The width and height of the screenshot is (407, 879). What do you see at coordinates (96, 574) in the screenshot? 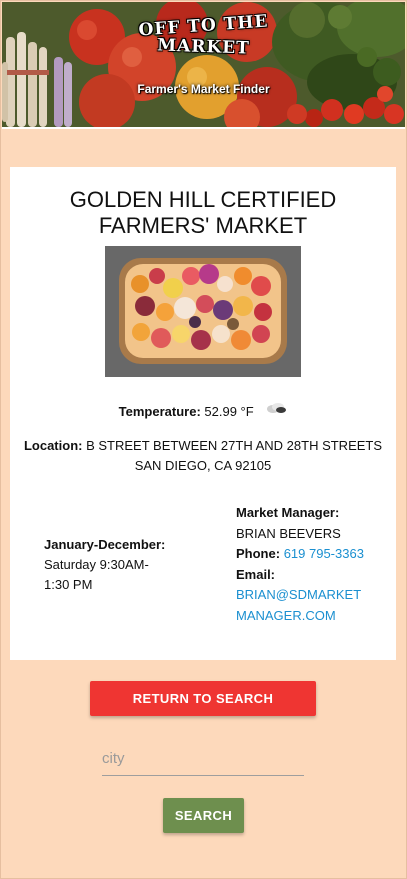
I see `schedule-text: Saturday 9:30AM-1:30 PM` at bounding box center [96, 574].